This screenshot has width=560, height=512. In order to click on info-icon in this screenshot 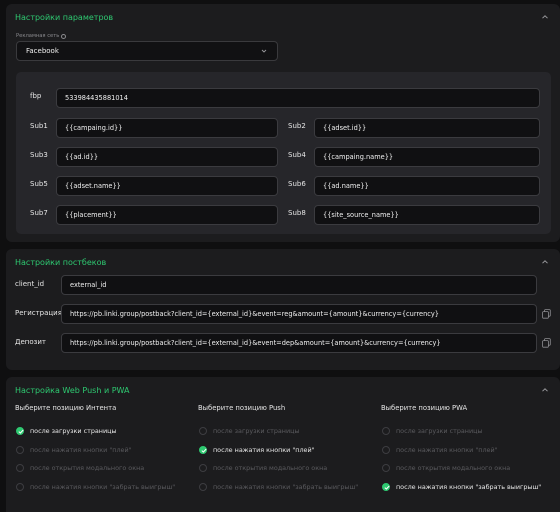, I will do `click(64, 36)`.